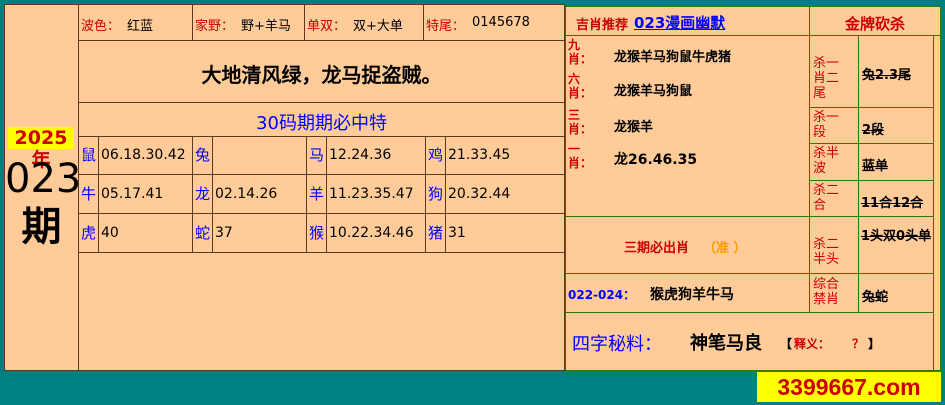 The image size is (945, 405). I want to click on kill-label-2: 杀一段, so click(834, 125).